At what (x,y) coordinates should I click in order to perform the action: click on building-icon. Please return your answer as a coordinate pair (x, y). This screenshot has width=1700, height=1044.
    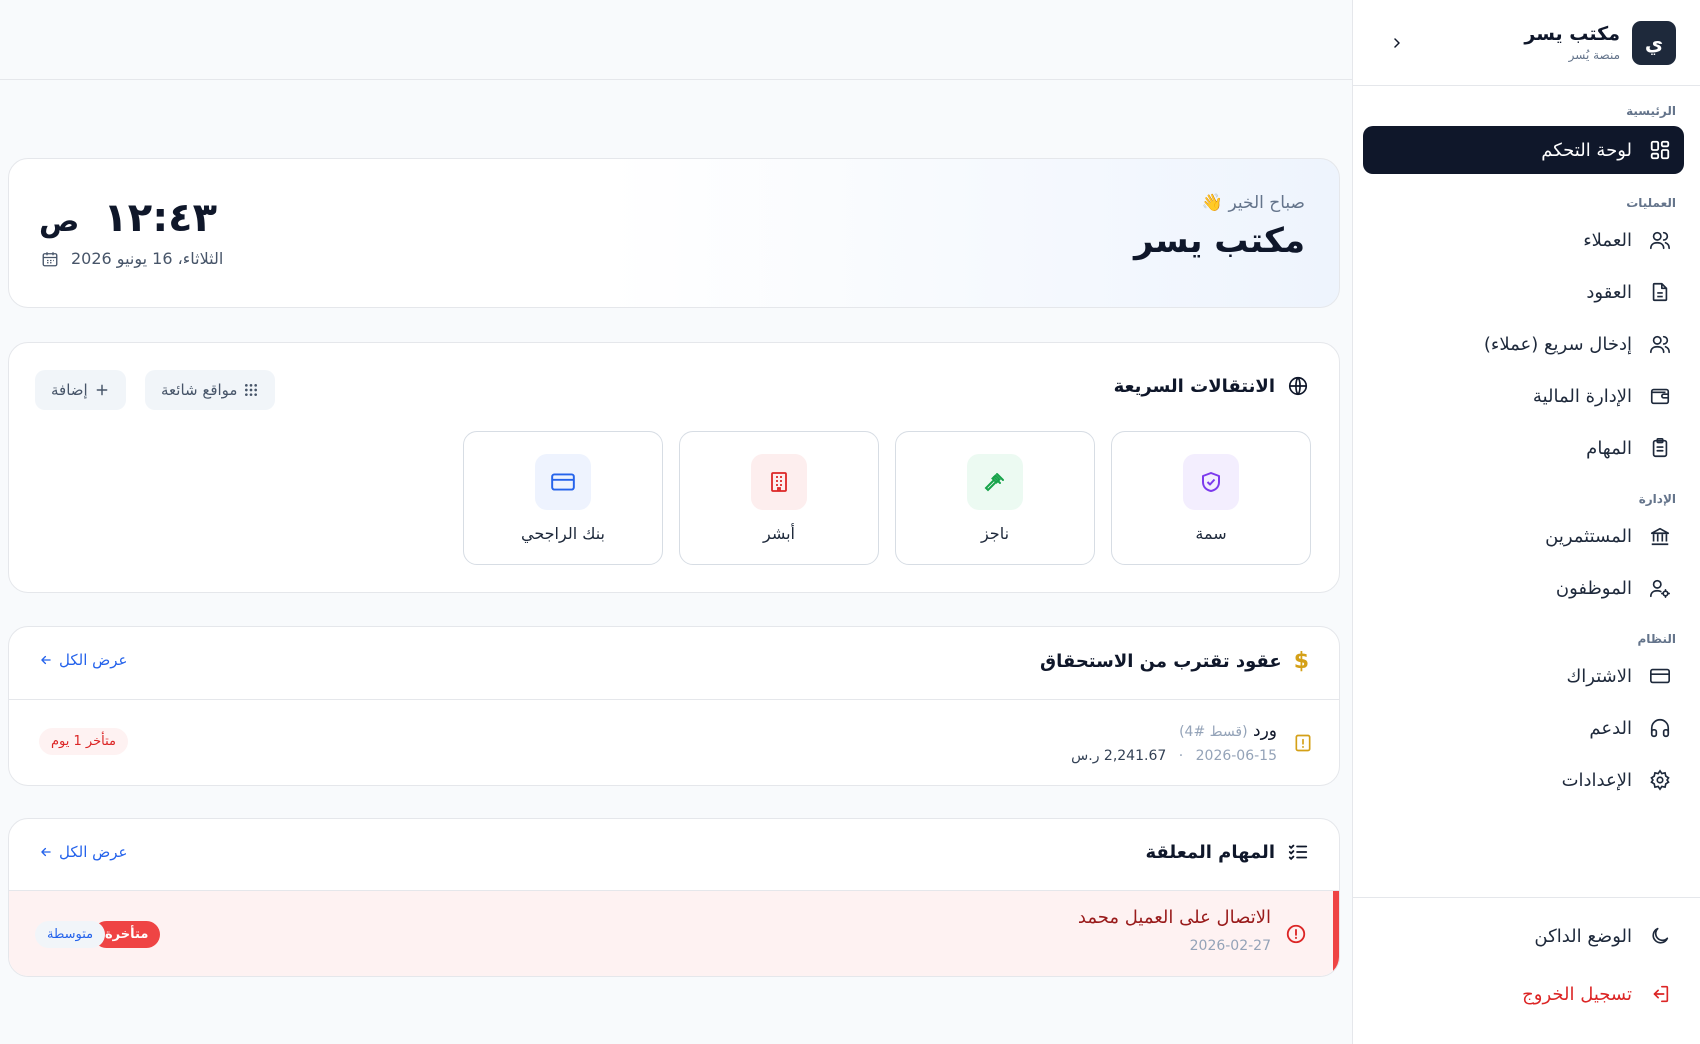
    Looking at the image, I should click on (779, 482).